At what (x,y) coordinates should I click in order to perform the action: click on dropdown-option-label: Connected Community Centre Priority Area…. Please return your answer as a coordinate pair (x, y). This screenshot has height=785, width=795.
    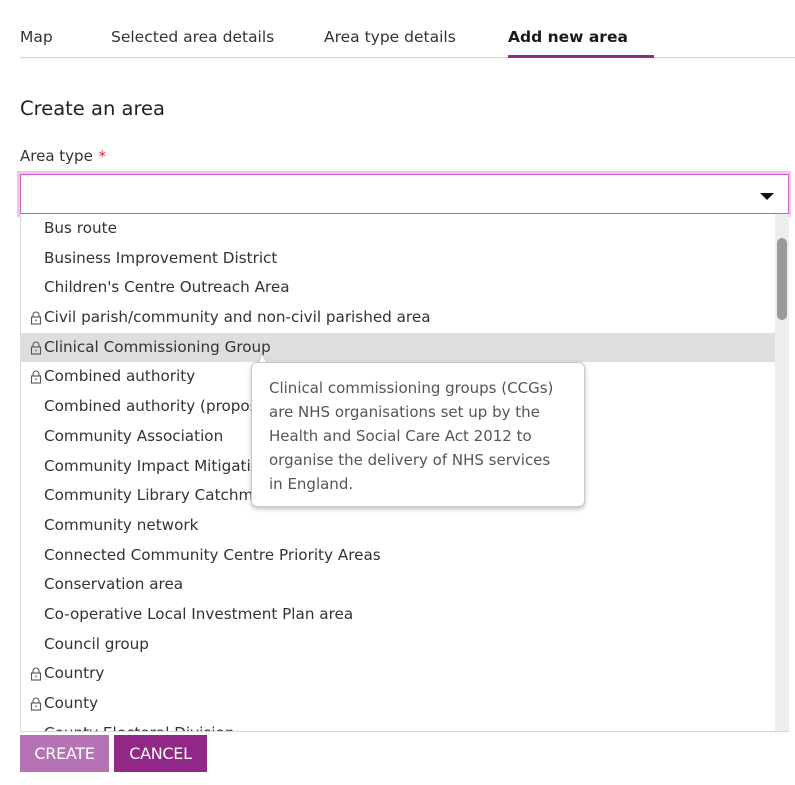
    Looking at the image, I should click on (212, 554).